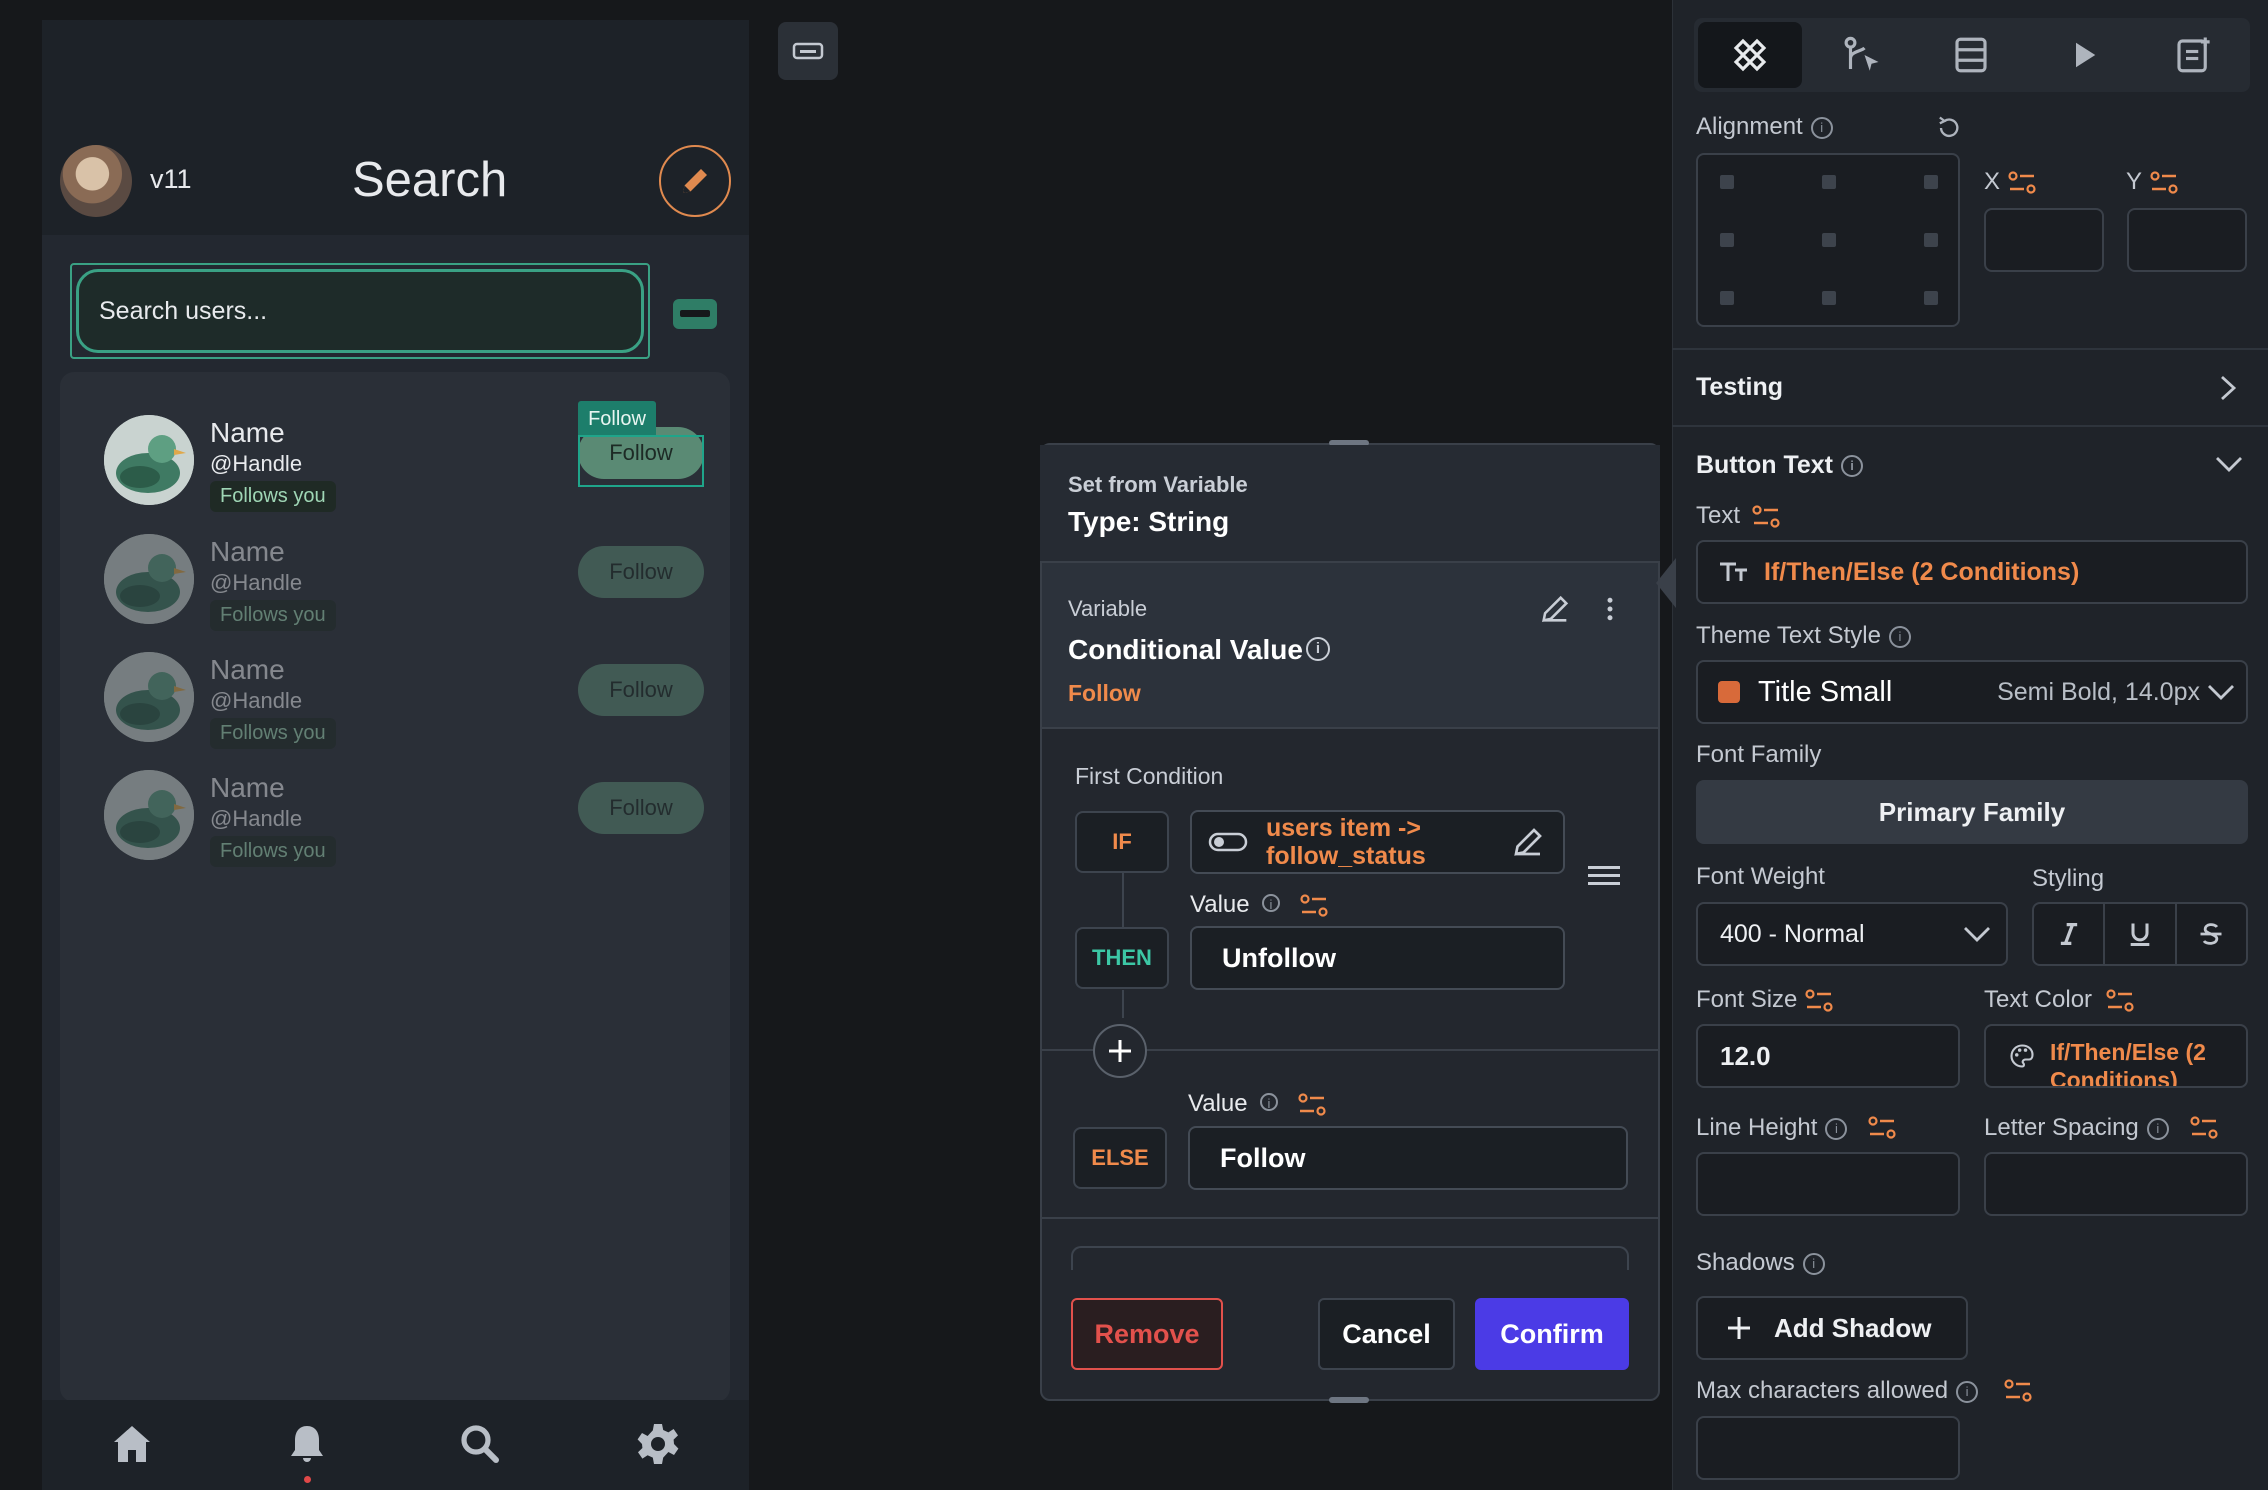  What do you see at coordinates (1970, 349) in the screenshot?
I see `section-divider` at bounding box center [1970, 349].